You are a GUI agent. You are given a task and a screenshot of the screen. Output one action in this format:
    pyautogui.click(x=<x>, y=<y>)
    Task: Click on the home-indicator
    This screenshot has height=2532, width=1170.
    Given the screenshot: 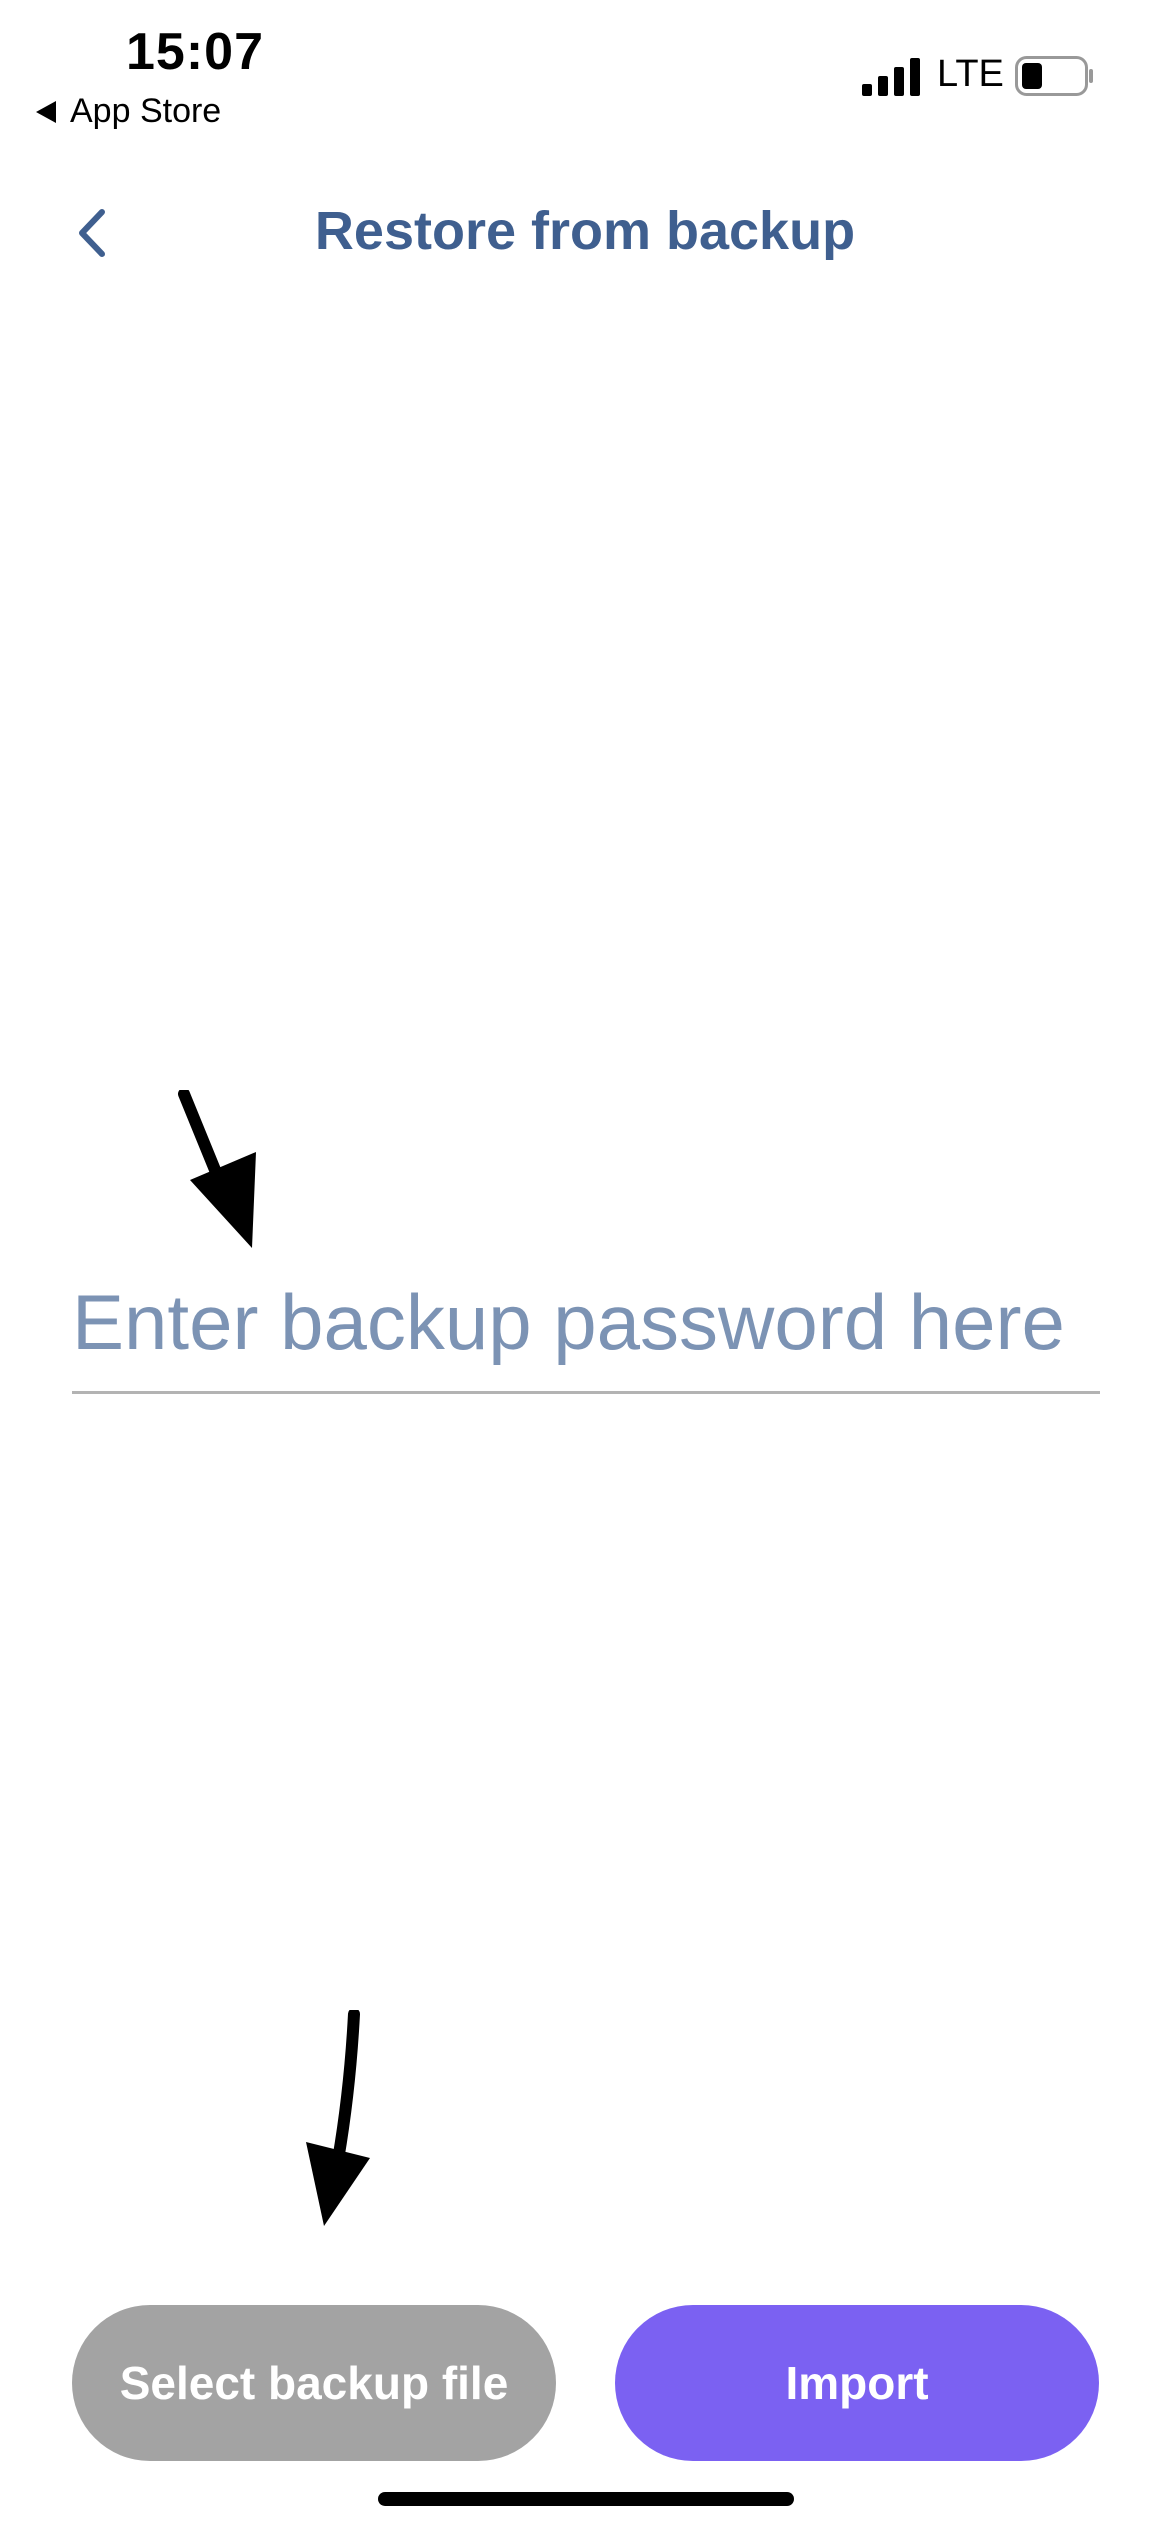 What is the action you would take?
    pyautogui.click(x=586, y=2499)
    